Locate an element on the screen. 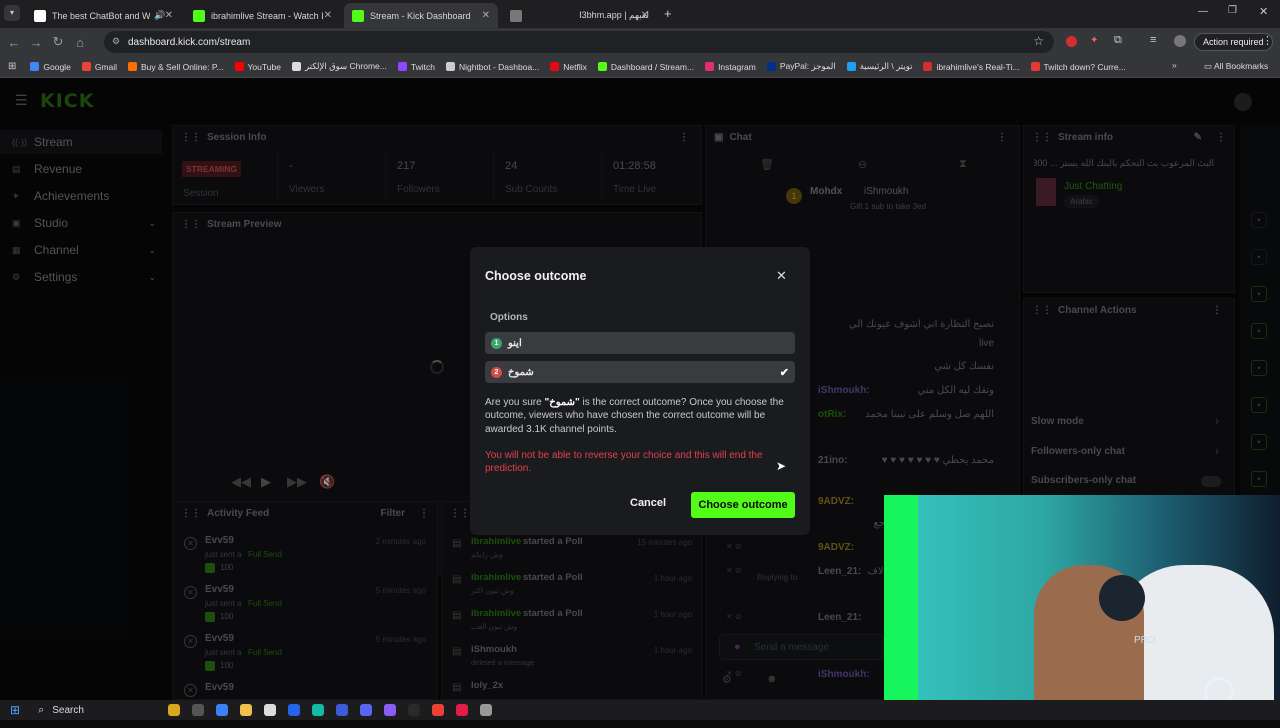 The width and height of the screenshot is (1280, 728). minimize-icon: — is located at coordinates (1203, 11).